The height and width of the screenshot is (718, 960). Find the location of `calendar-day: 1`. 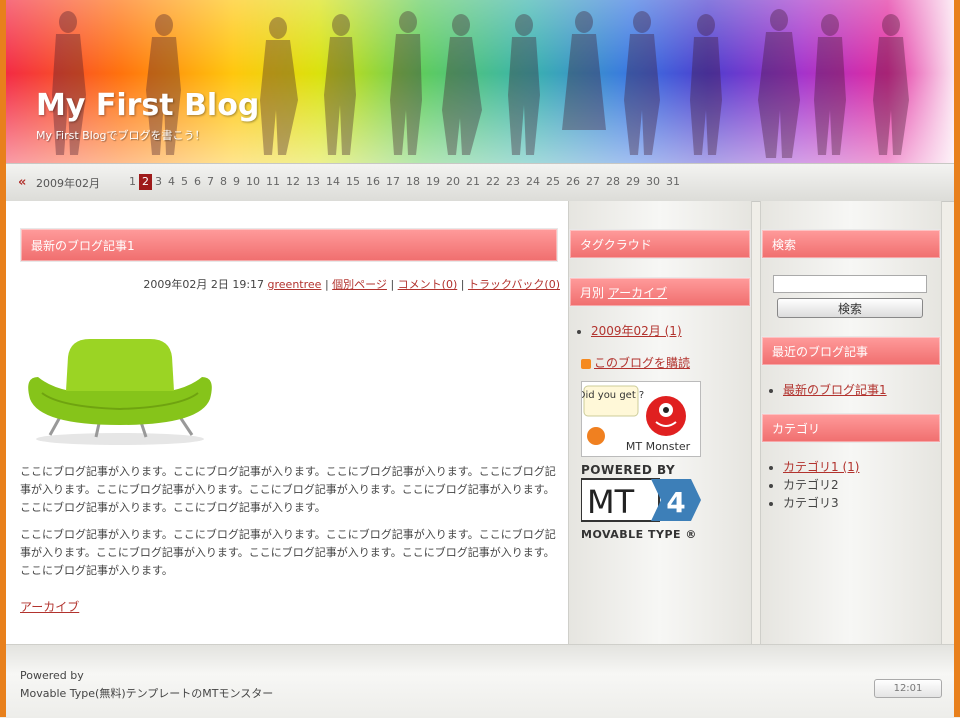

calendar-day: 1 is located at coordinates (132, 181).